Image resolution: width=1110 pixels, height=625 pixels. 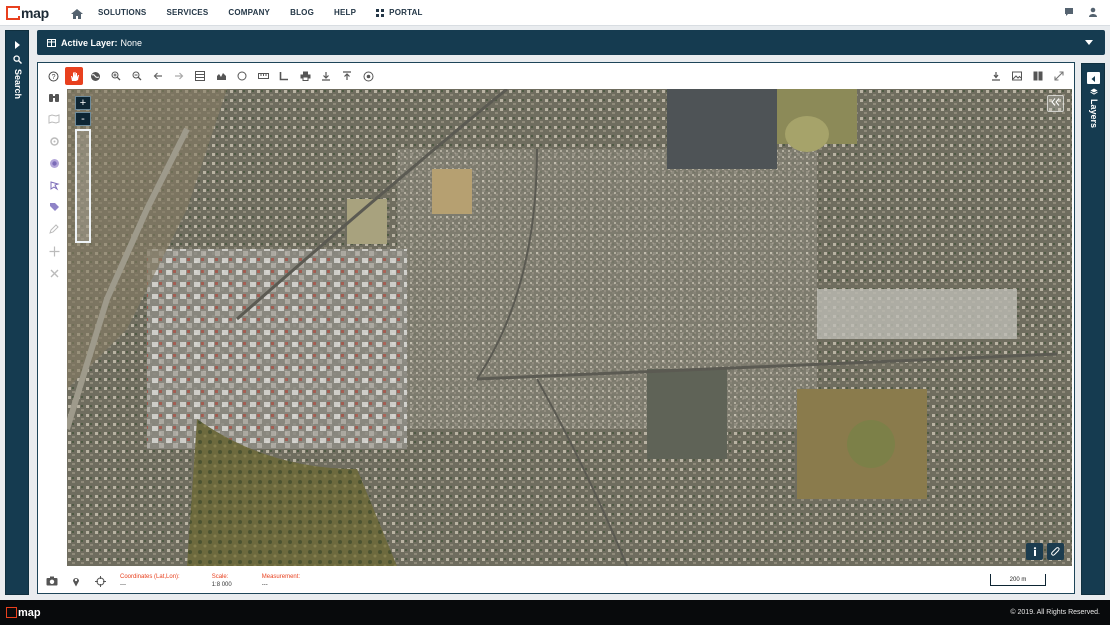 I want to click on print-tool, so click(x=305, y=76).